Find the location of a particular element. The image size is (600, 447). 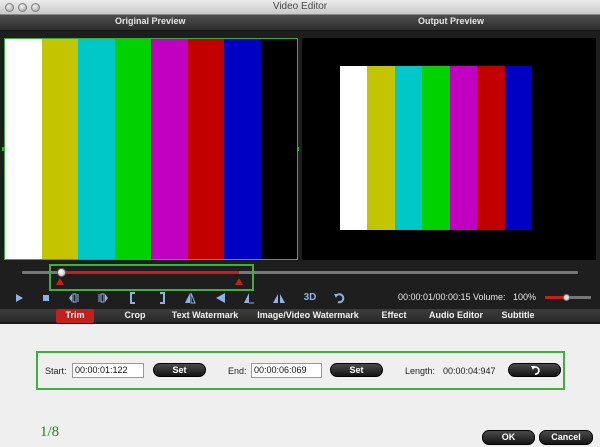

window-titlebar: Video Editor is located at coordinates (300, 7).